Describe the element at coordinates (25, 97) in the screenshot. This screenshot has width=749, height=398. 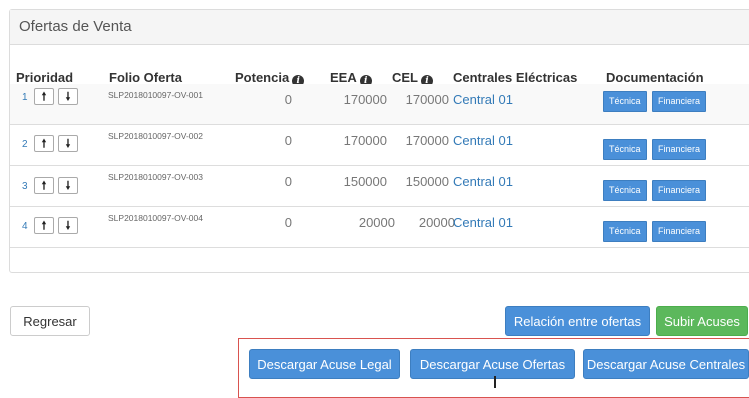
I see `priority-number: 1` at that location.